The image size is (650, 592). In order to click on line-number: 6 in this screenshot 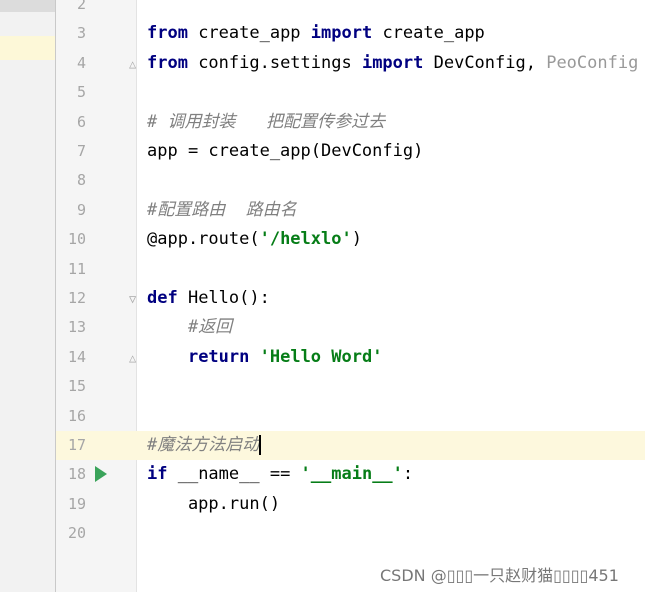, I will do `click(81, 122)`.